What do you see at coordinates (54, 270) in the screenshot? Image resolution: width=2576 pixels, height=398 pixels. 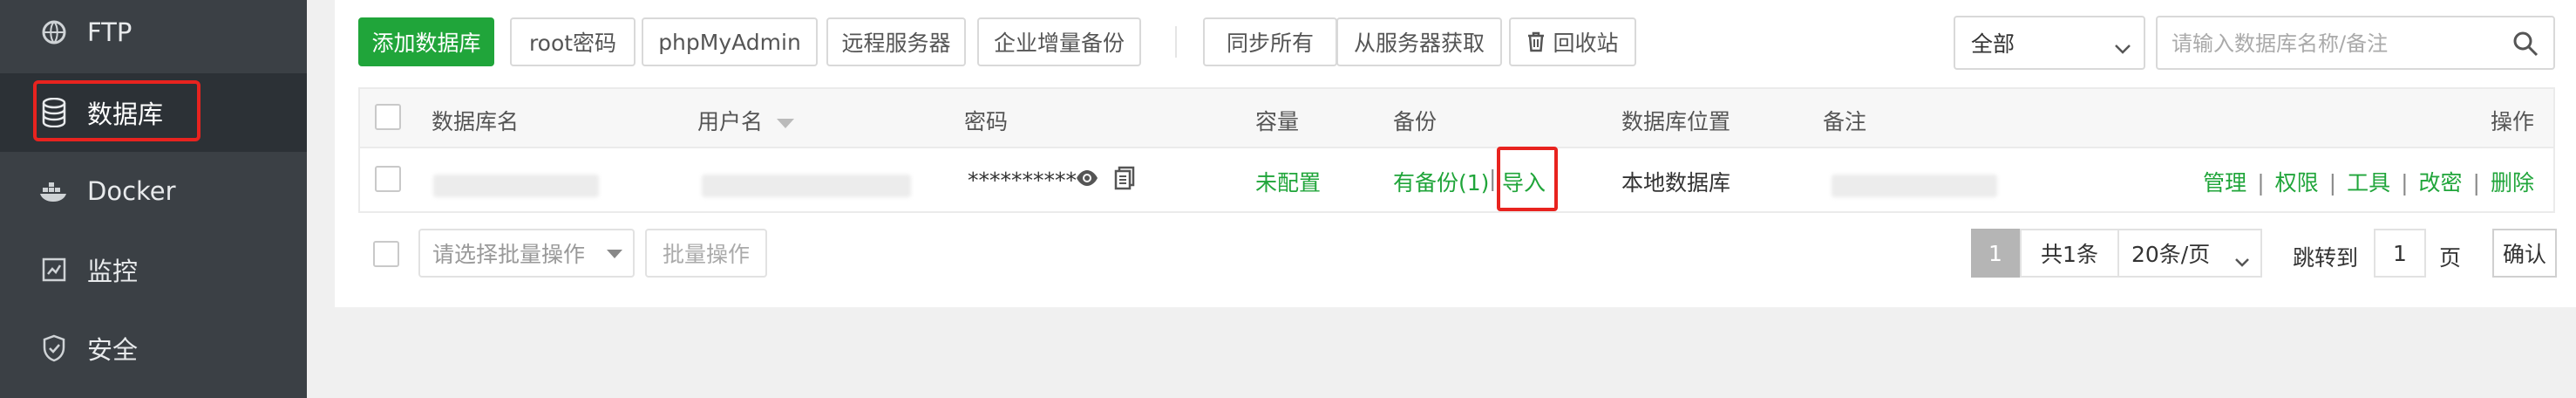 I see `monitor-icon` at bounding box center [54, 270].